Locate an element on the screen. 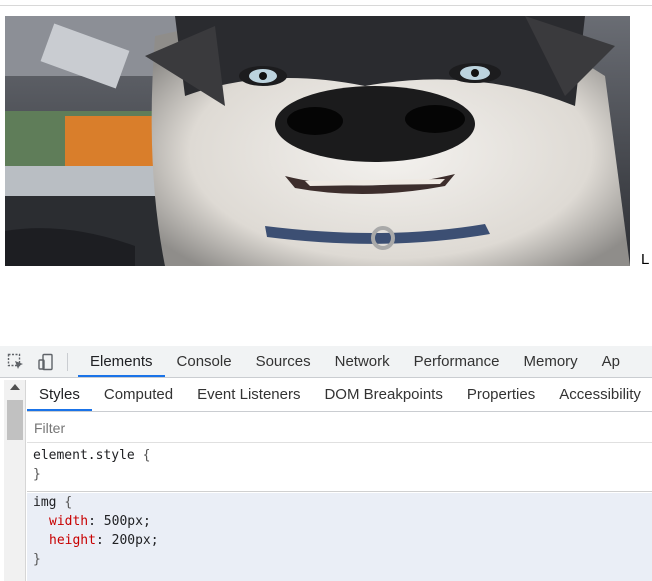  top-divider is located at coordinates (326, 5).